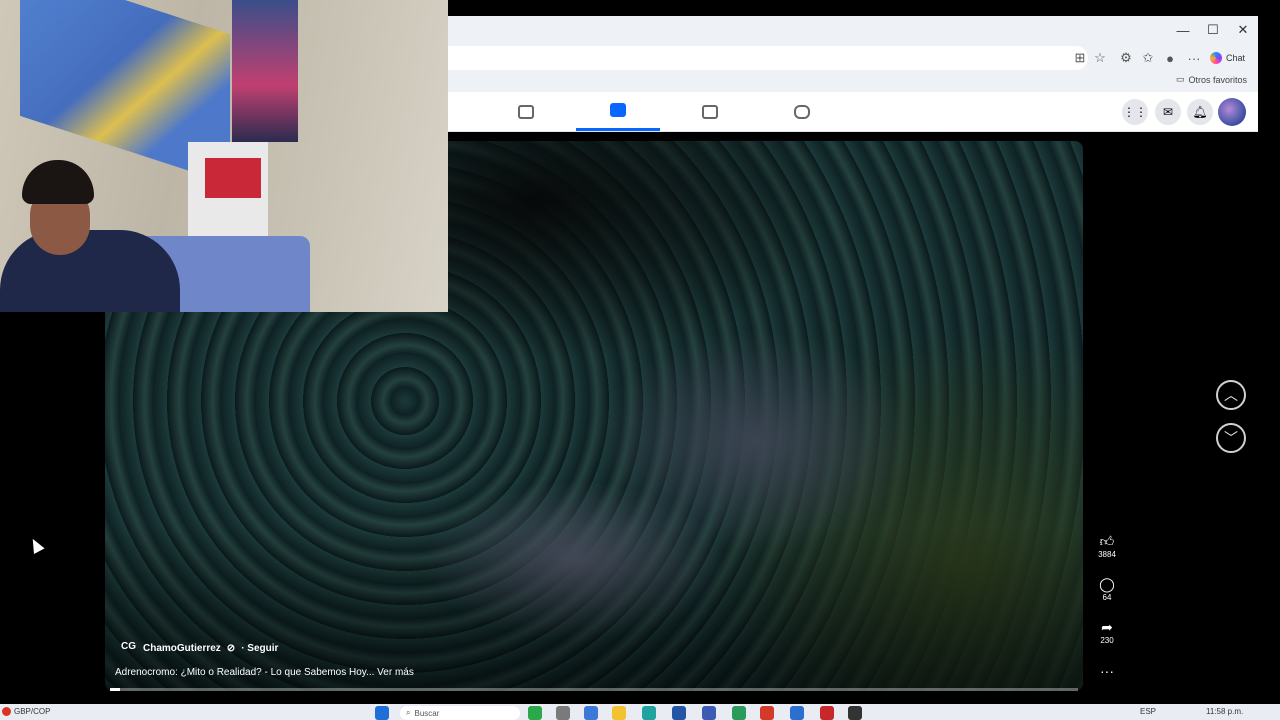  Describe the element at coordinates (182, 648) in the screenshot. I see `channel-name: ChamoGutierrez` at that location.